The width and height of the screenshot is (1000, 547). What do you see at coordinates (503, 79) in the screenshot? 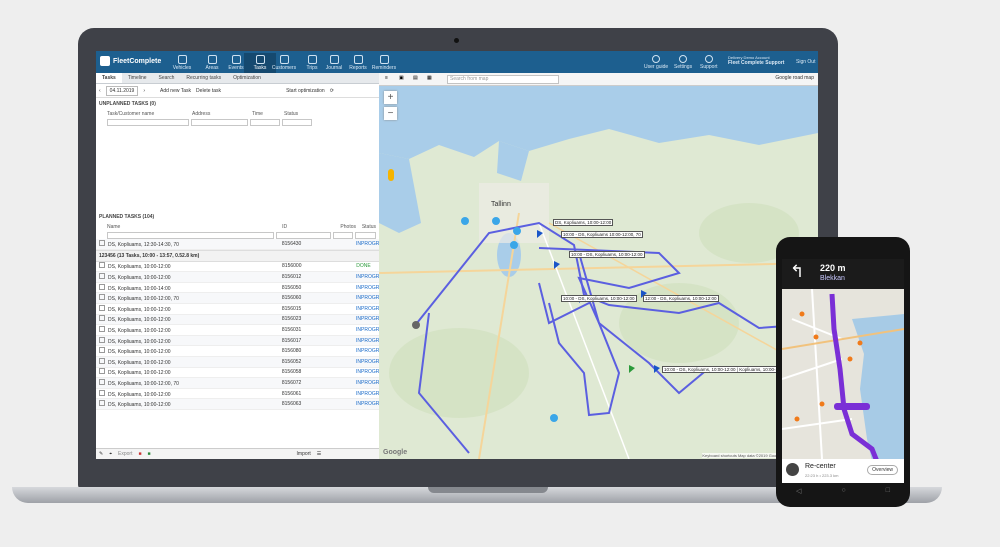
I see `map-search-input: Search from map` at bounding box center [503, 79].